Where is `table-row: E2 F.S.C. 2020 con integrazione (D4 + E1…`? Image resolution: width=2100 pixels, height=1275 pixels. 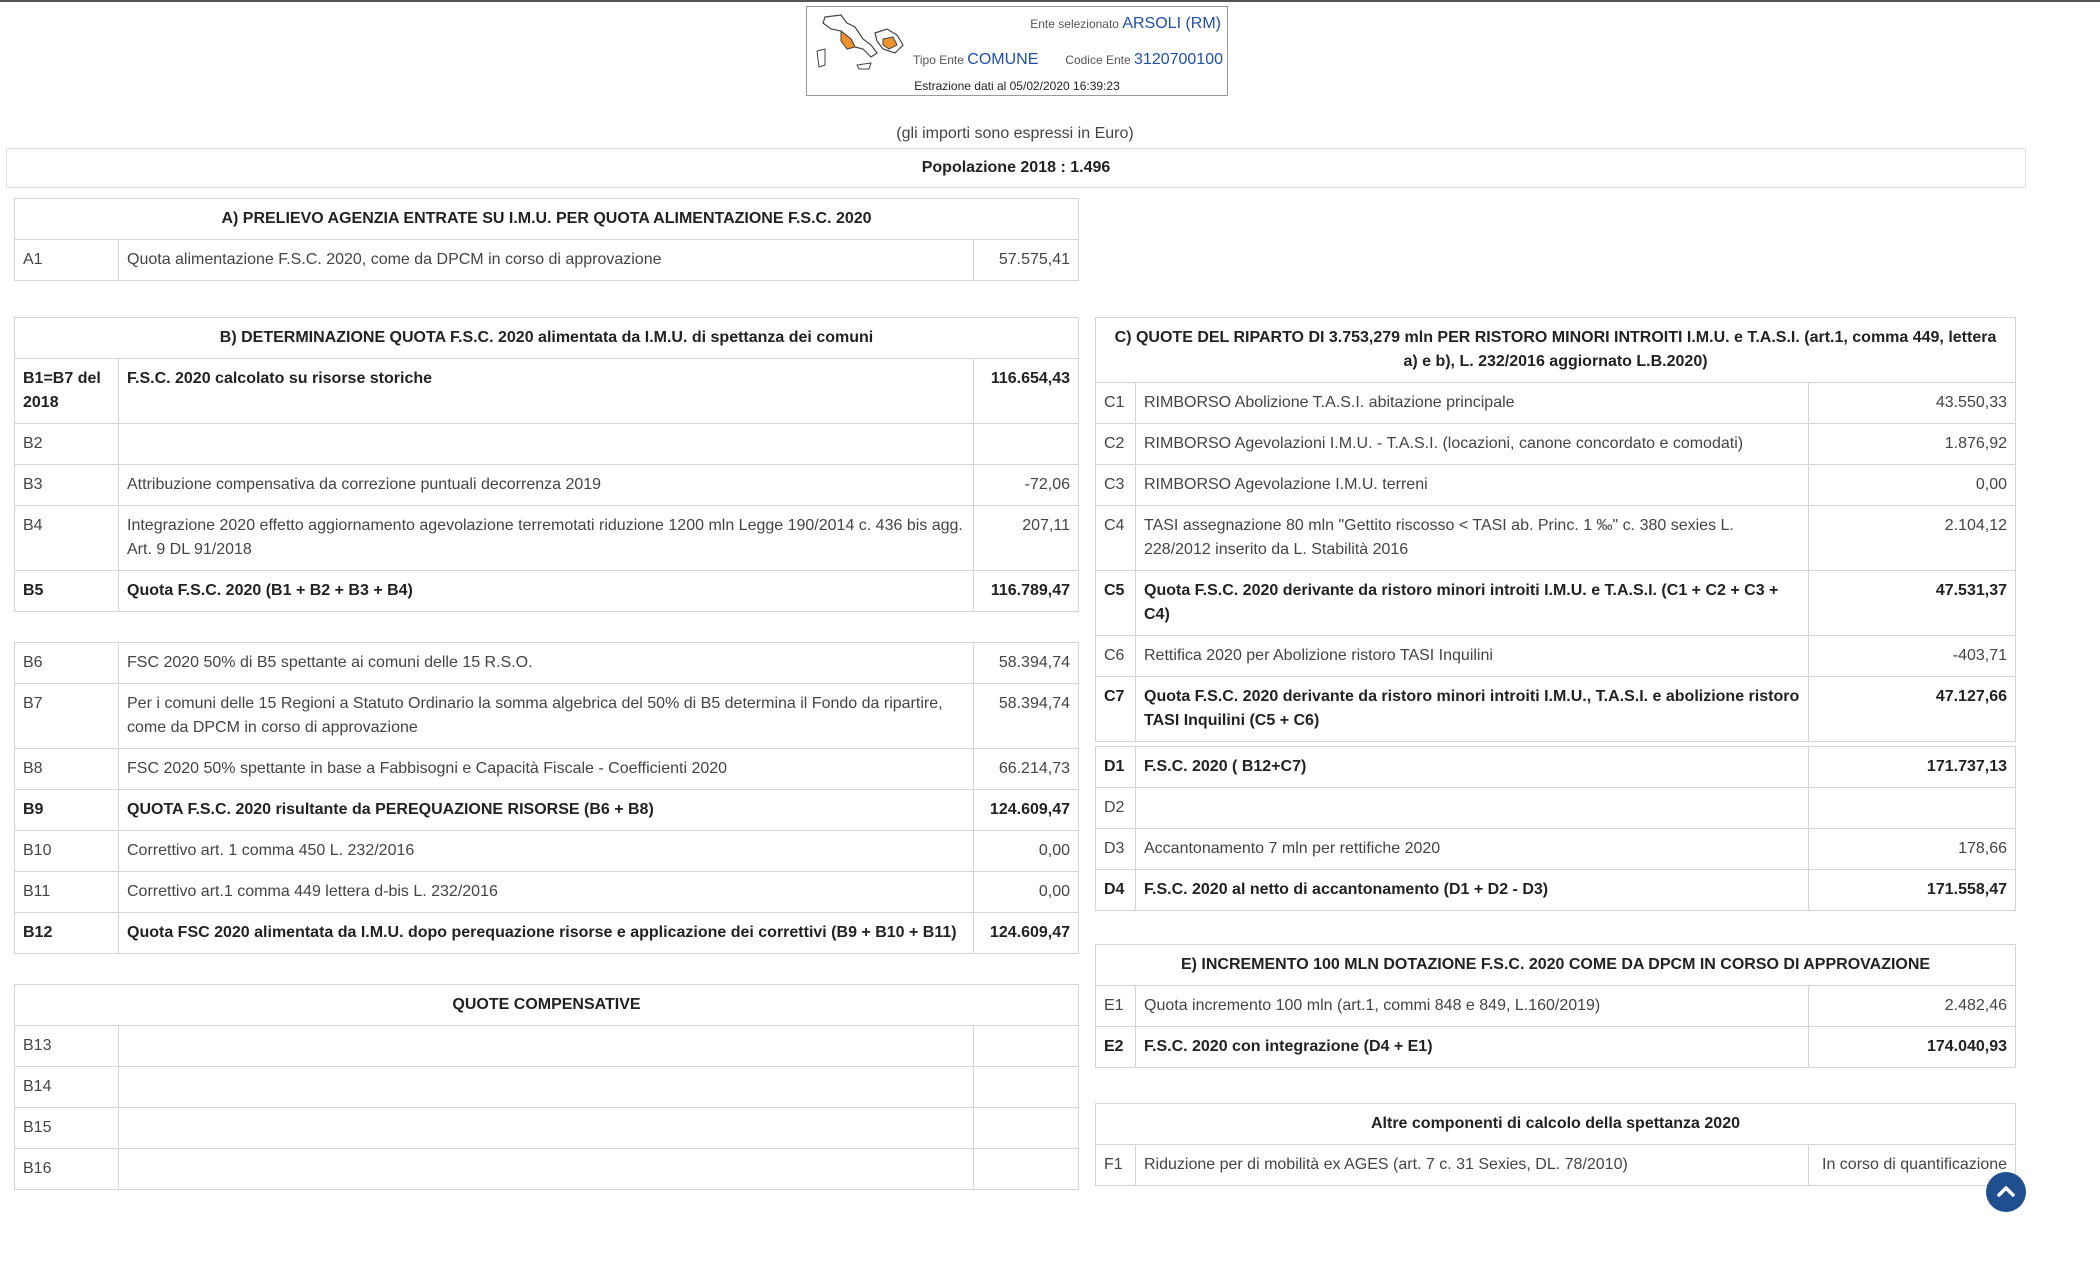
table-row: E2 F.S.C. 2020 con integrazione (D4 + E1… is located at coordinates (1556, 1047).